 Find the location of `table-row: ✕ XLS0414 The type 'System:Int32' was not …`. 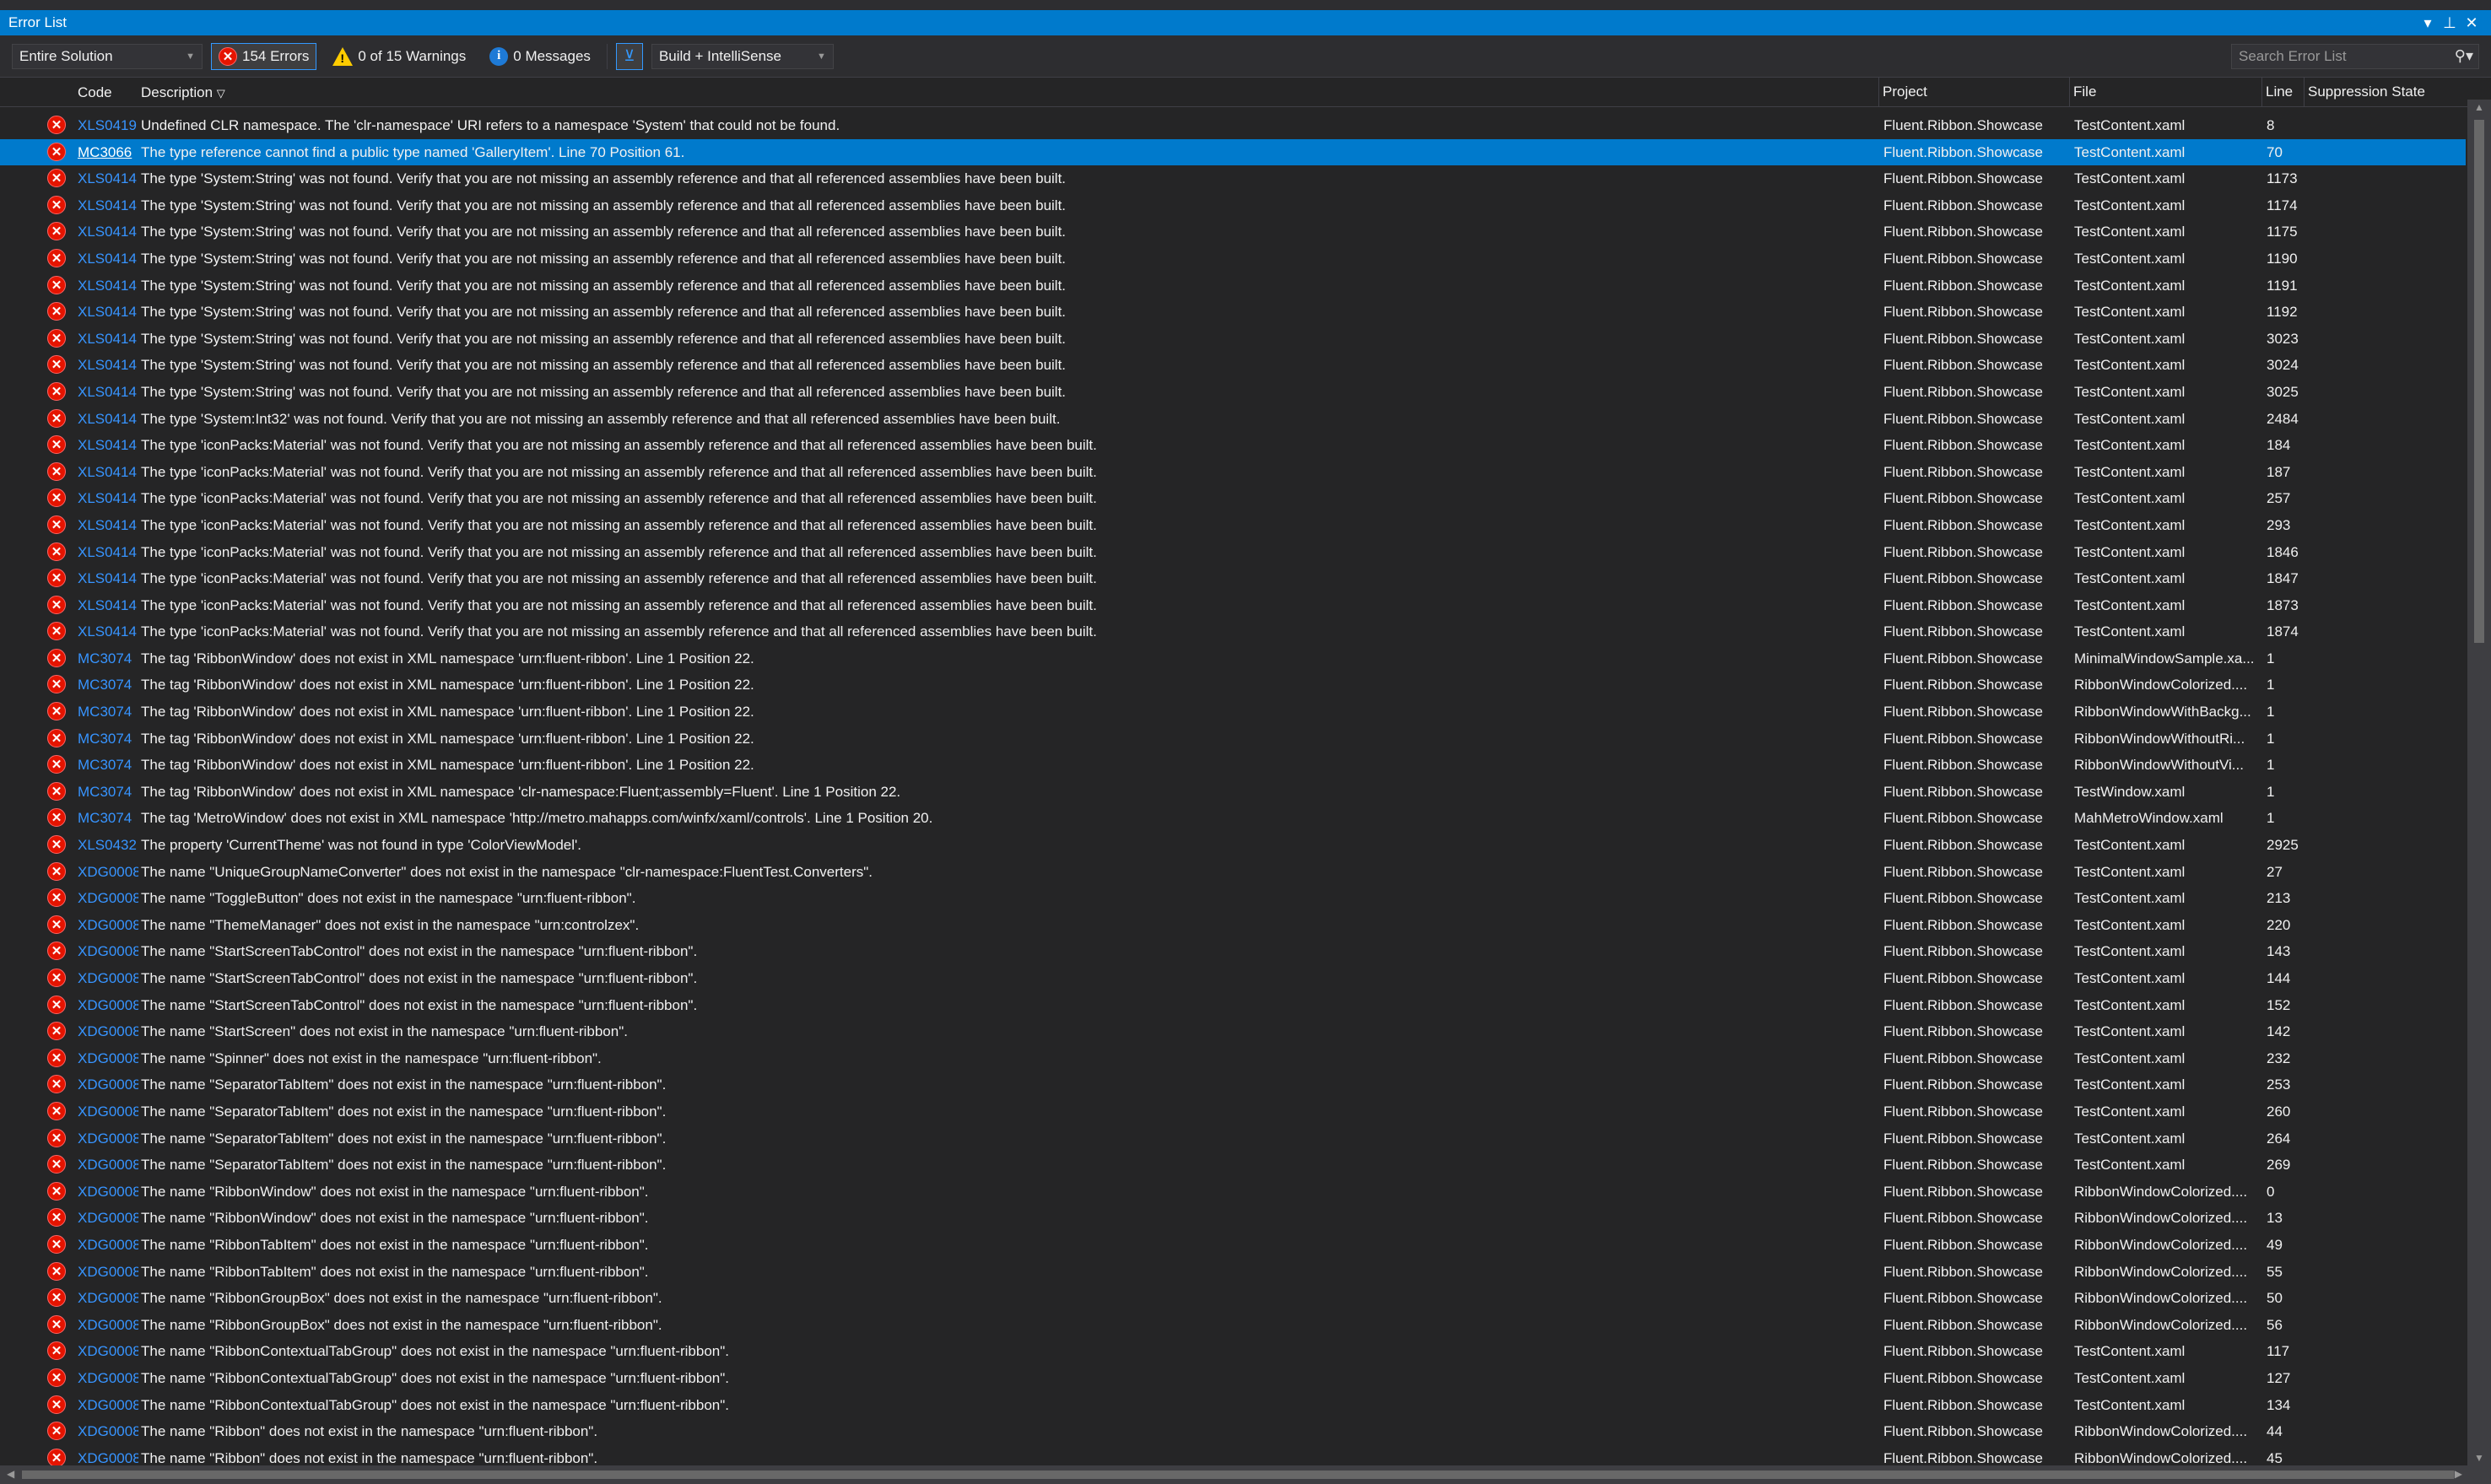

table-row: ✕ XLS0414 The type 'System:Int32' was not … is located at coordinates (1233, 419).